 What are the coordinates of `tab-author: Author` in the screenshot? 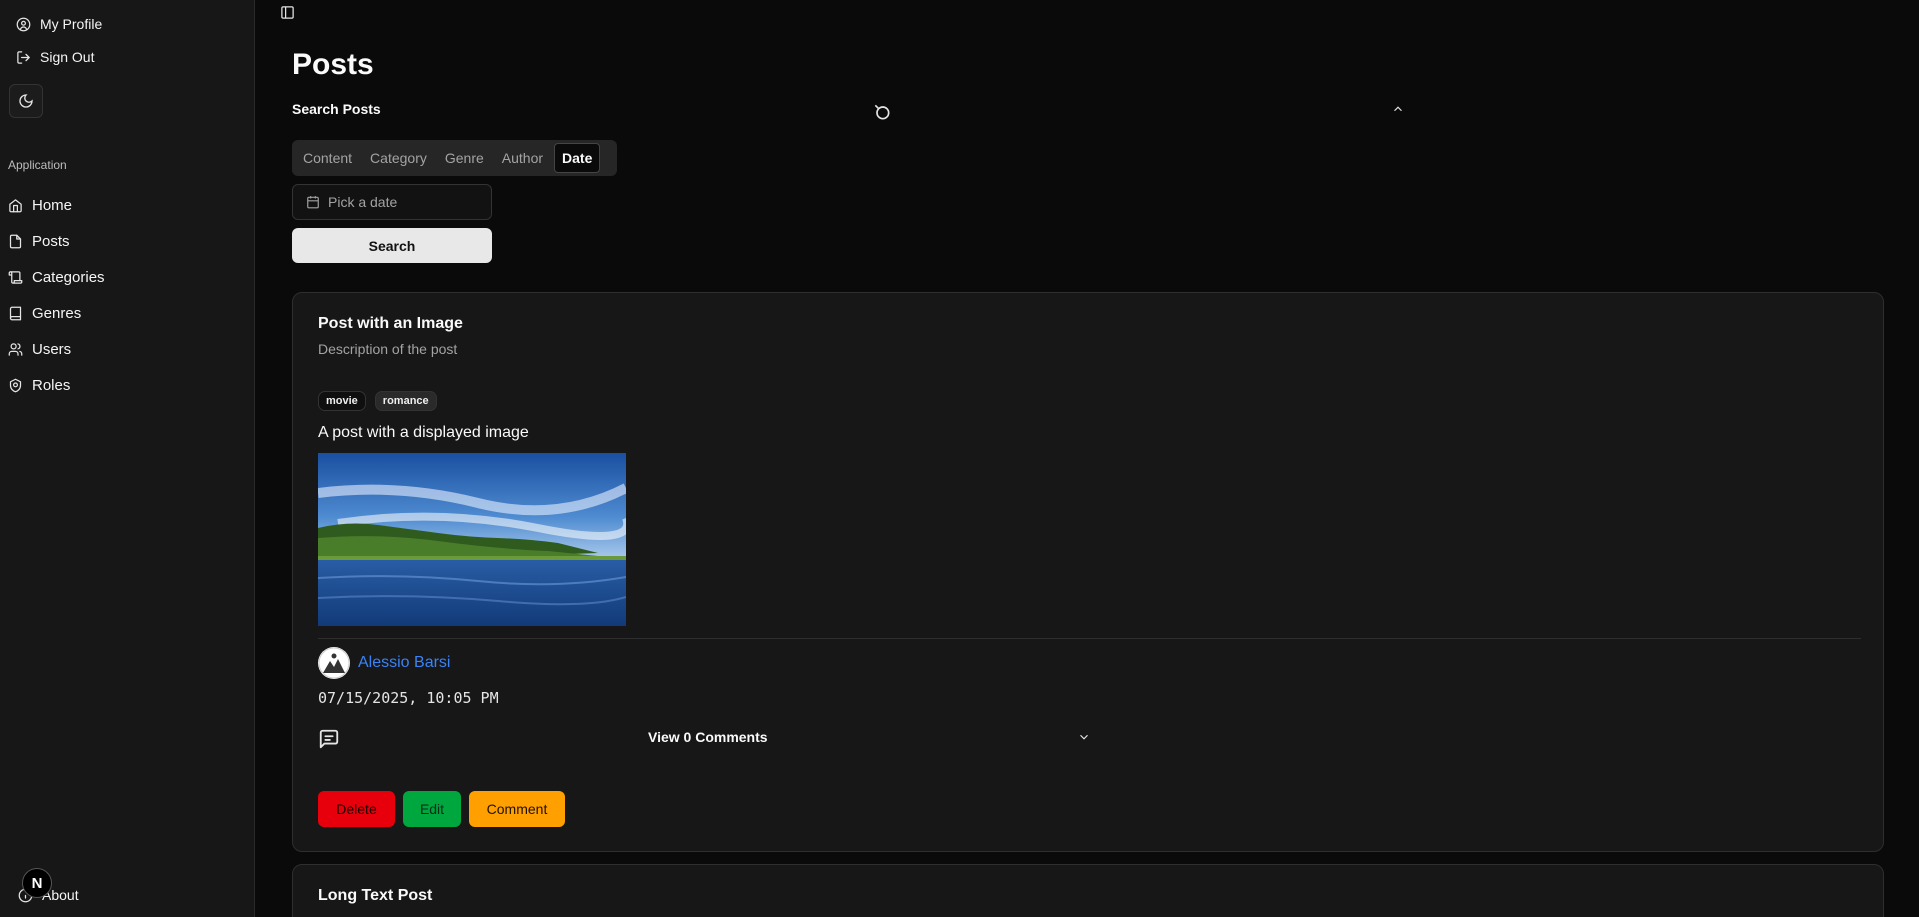 It's located at (522, 158).